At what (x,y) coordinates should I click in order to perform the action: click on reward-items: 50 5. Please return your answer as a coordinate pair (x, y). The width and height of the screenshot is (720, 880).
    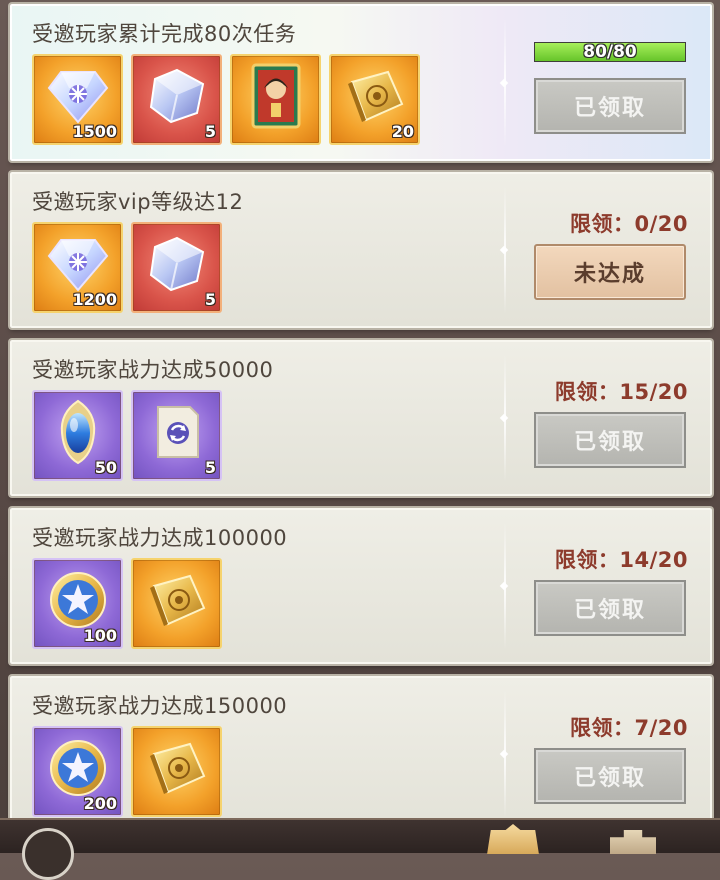
    Looking at the image, I should click on (127, 436).